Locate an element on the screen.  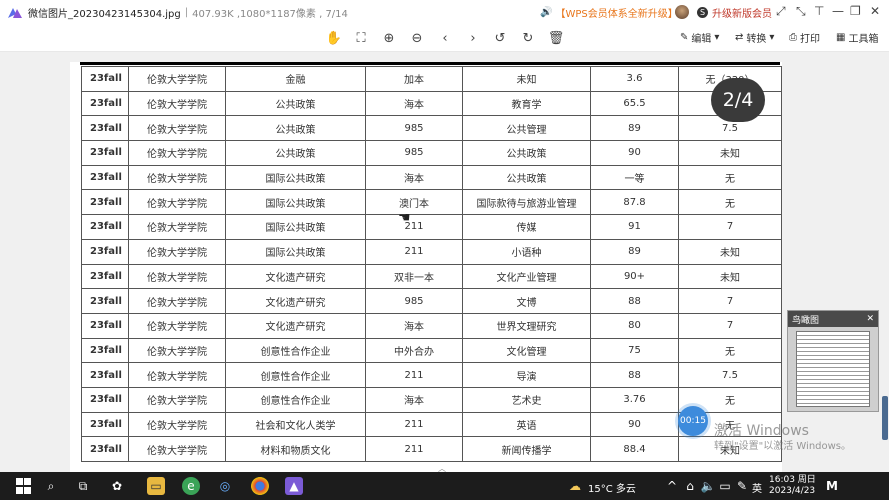
app-icon-2: ◎ is located at coordinates (225, 486).